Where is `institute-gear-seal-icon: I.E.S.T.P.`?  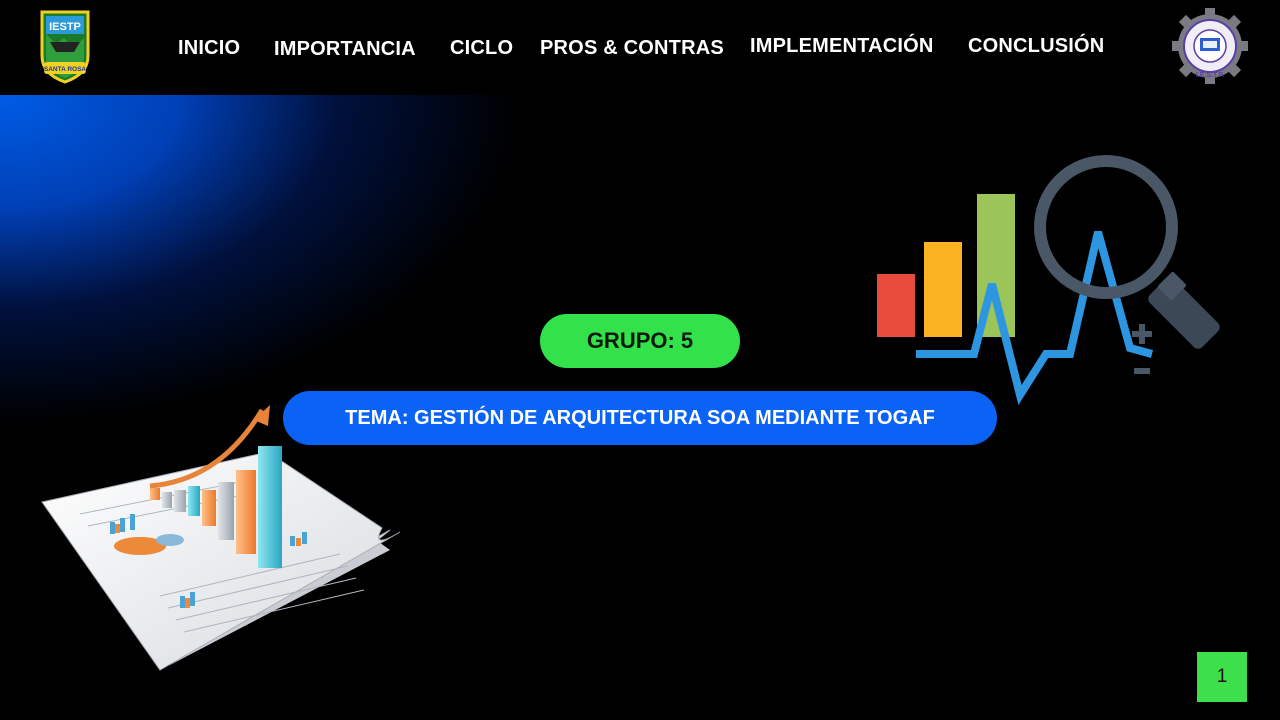 institute-gear-seal-icon: I.E.S.T.P. is located at coordinates (1210, 46).